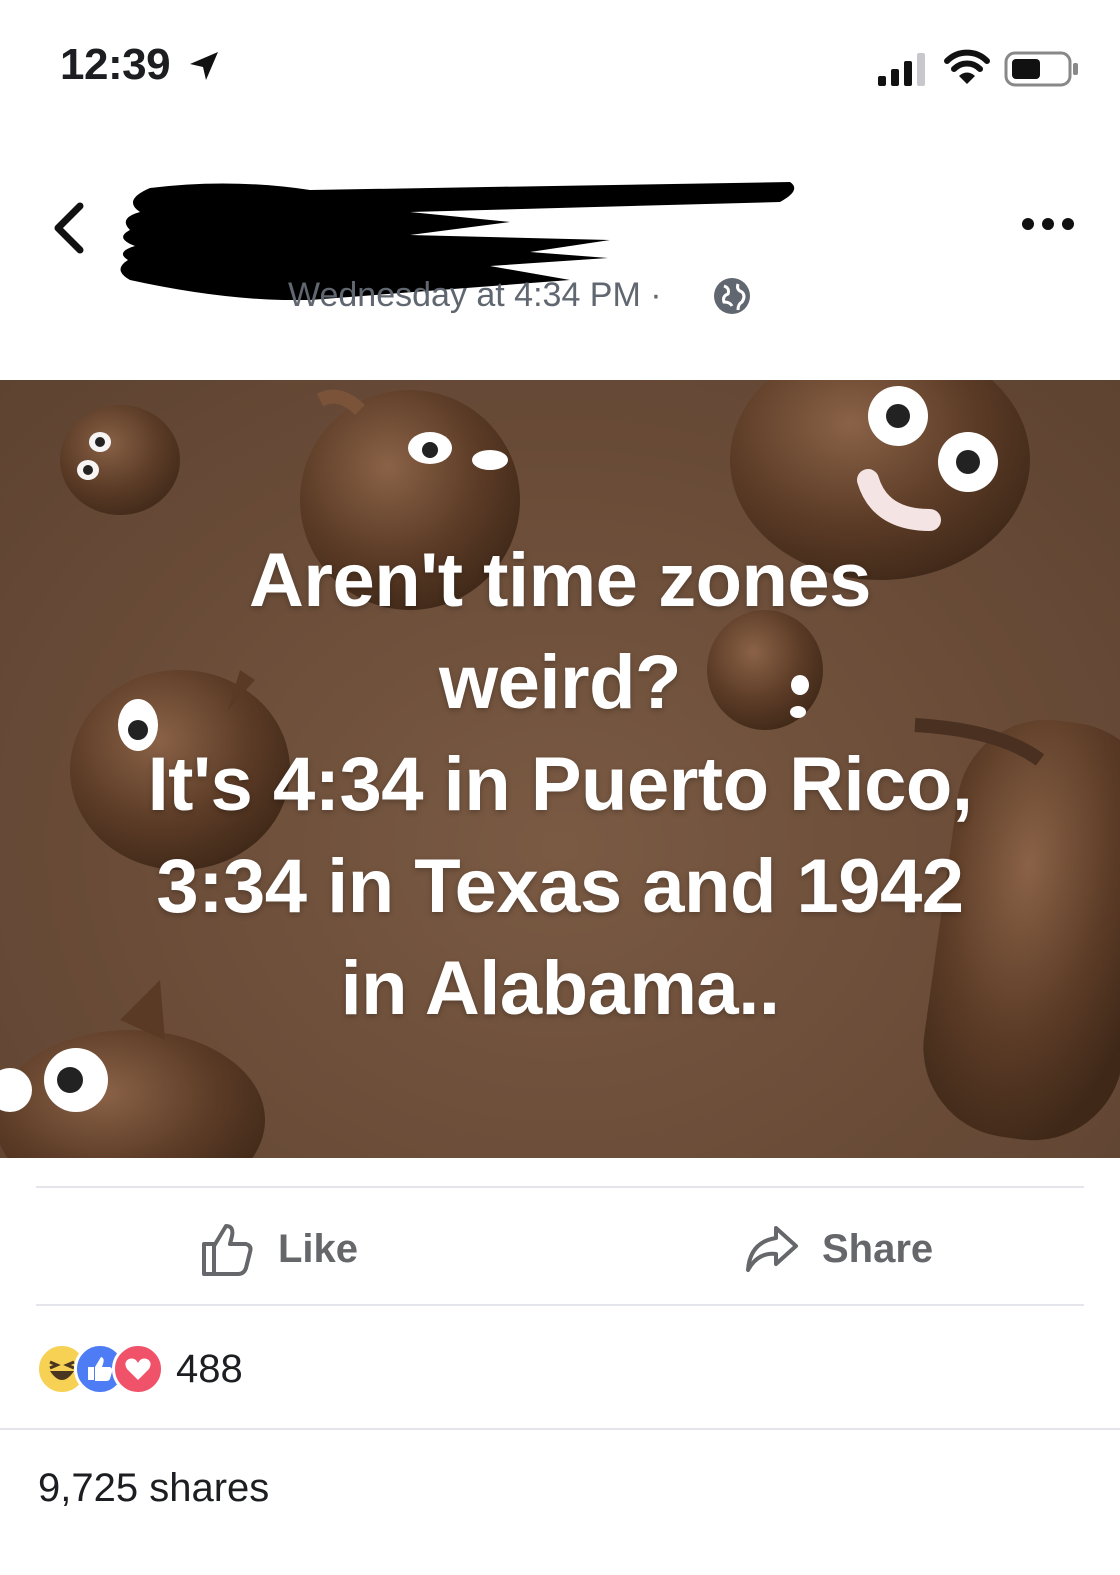  I want to click on status-time: 12:39, so click(115, 64).